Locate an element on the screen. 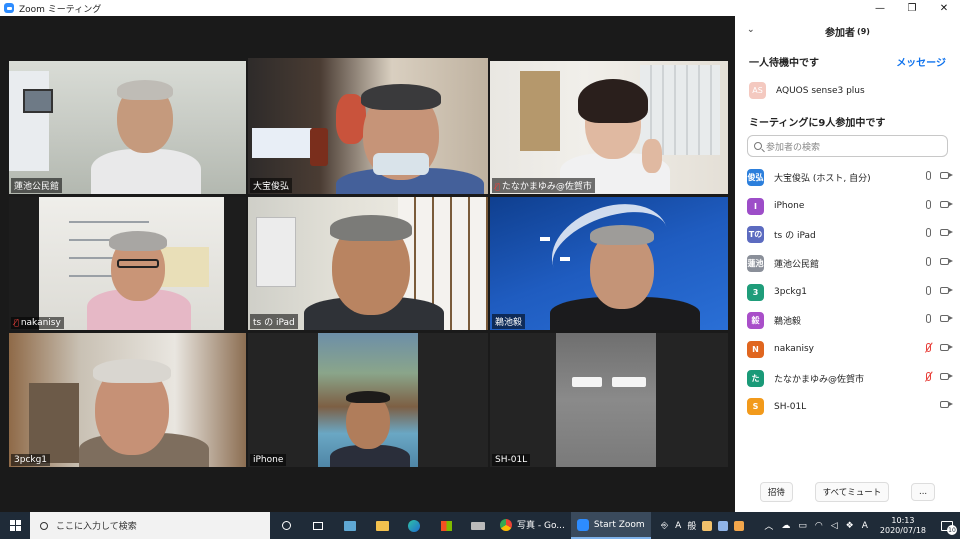 The width and height of the screenshot is (960, 539). system-tray: ⎆ A 般 ︿ ☁ ▭ ◠ ◁ ❖ A 10:13 2020/07/18 10 is located at coordinates (810, 525).